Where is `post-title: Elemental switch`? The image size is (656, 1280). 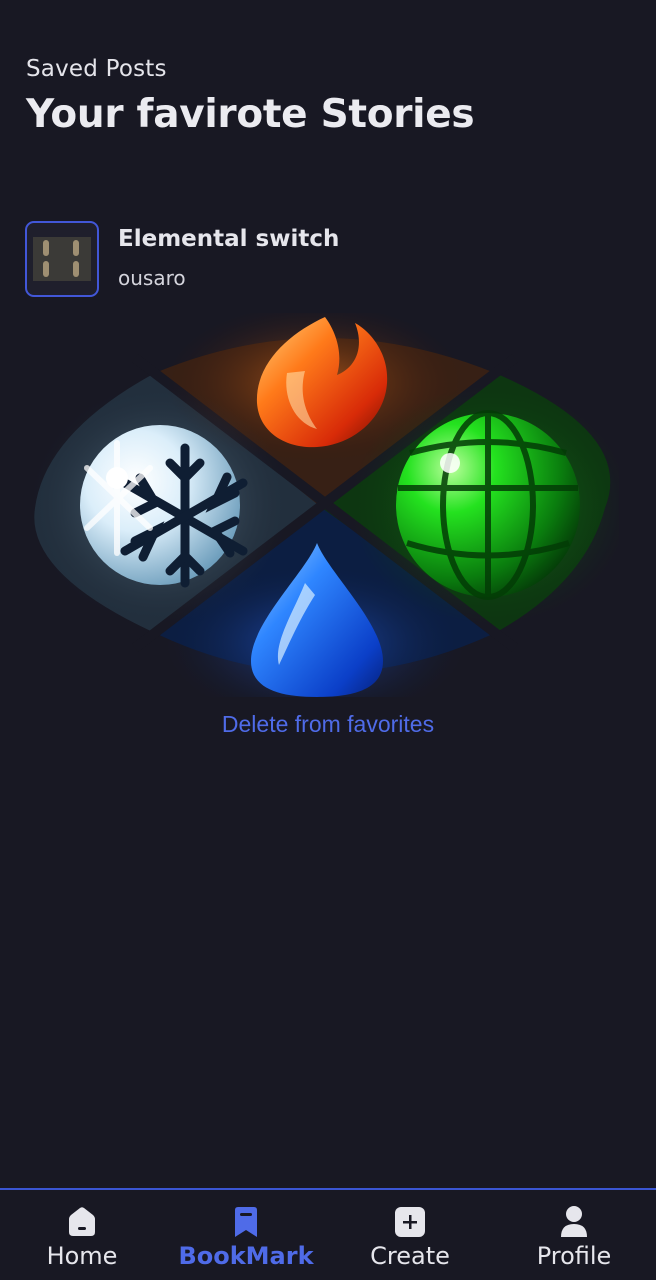
post-title: Elemental switch is located at coordinates (228, 239).